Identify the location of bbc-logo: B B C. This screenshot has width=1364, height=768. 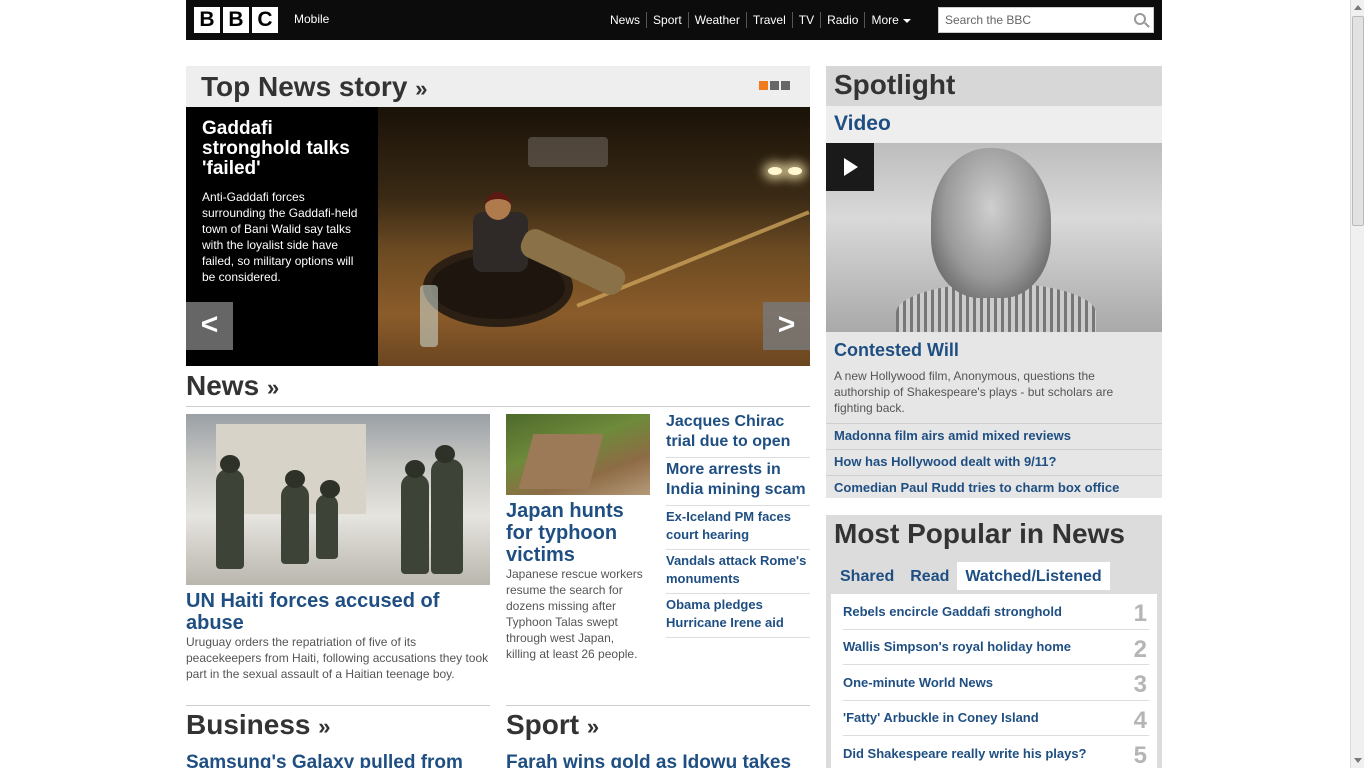
(236, 20).